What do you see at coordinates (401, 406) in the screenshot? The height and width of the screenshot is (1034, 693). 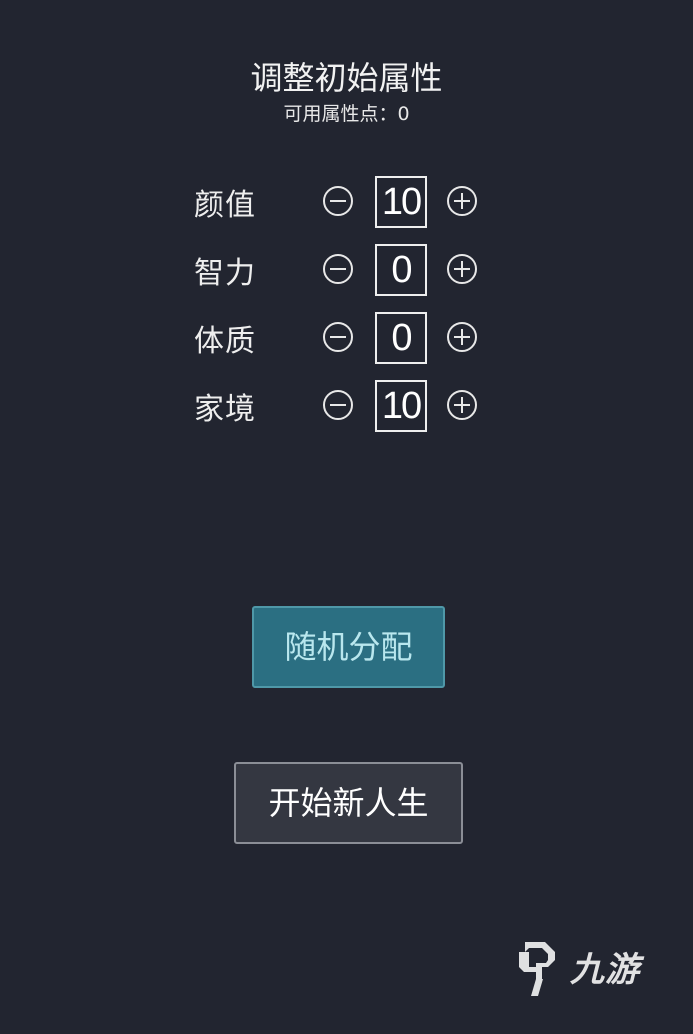 I see `attribute-value-family: 10` at bounding box center [401, 406].